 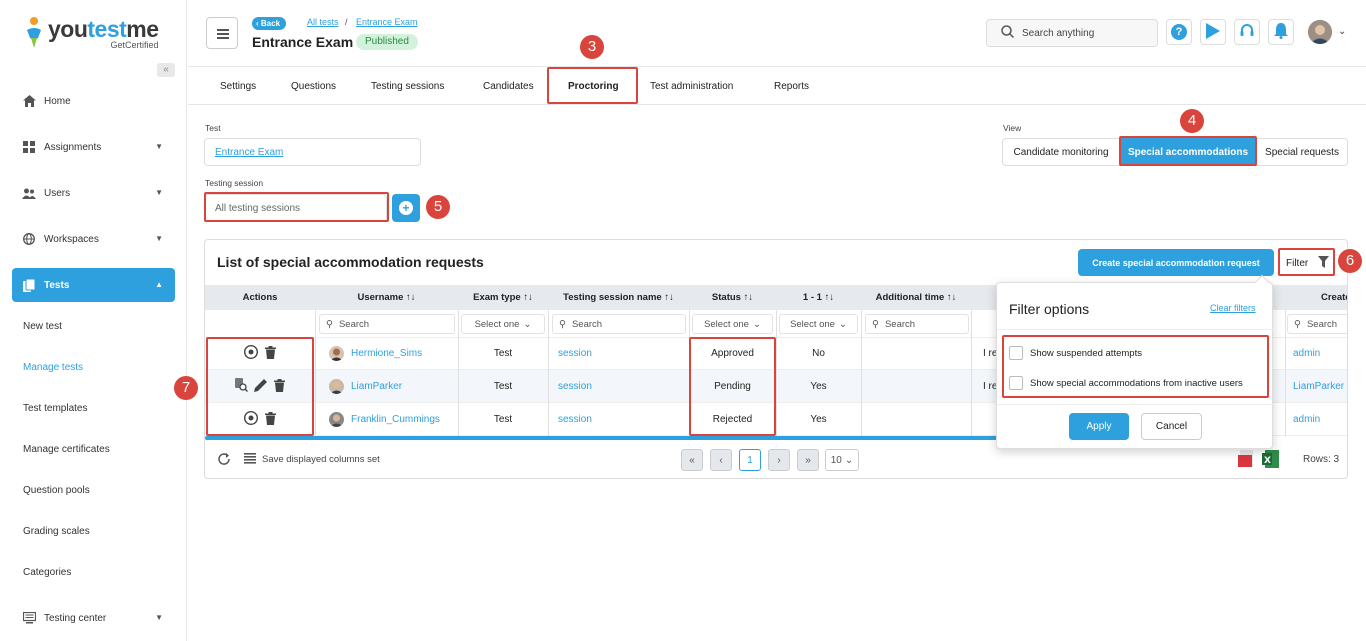 I want to click on created-by-link: LiamParker, so click(x=1320, y=386).